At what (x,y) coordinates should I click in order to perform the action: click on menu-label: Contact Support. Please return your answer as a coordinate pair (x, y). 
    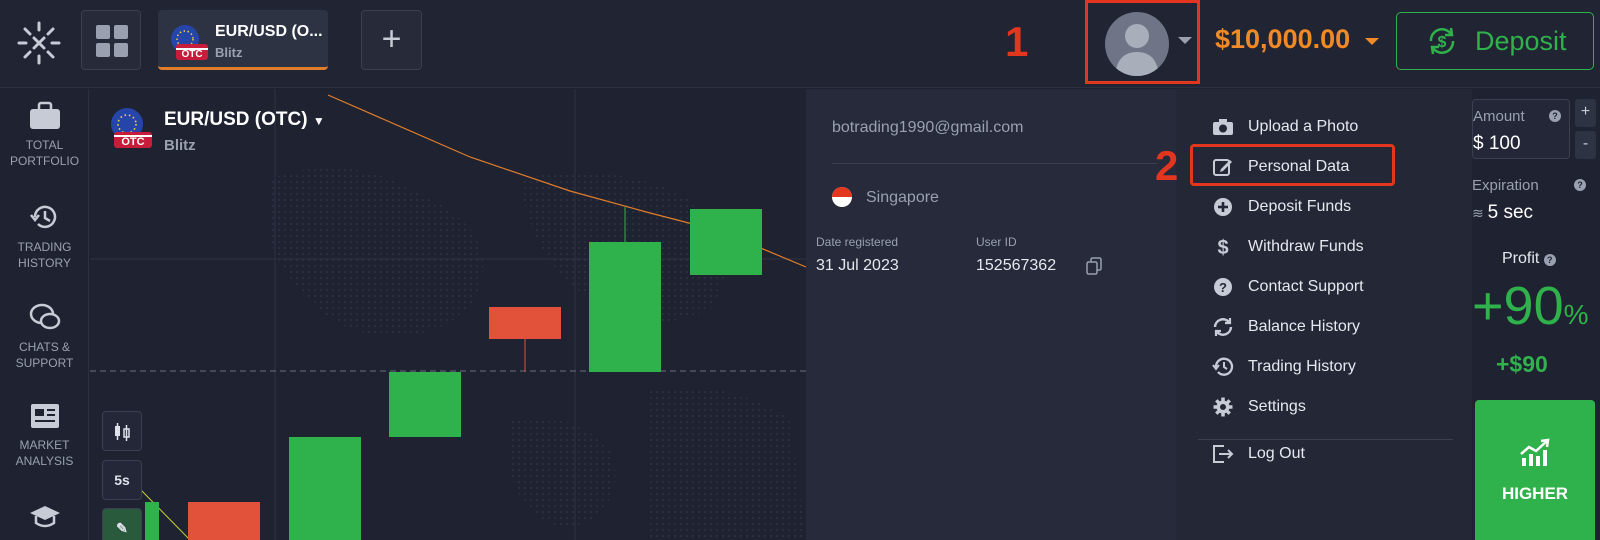
    Looking at the image, I should click on (1306, 286).